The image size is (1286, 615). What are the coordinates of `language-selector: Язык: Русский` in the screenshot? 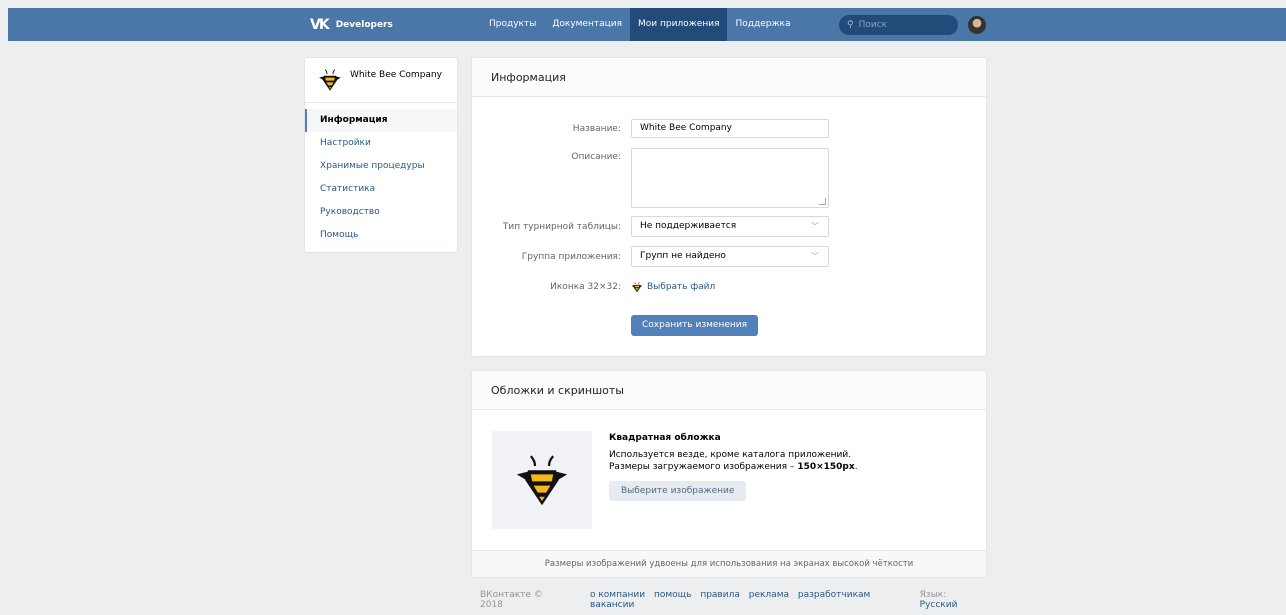 It's located at (952, 600).